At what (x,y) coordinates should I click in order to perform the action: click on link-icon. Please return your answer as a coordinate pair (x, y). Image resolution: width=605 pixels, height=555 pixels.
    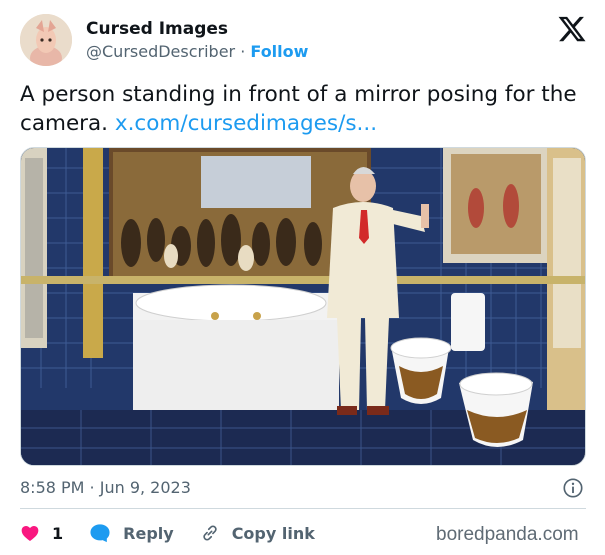
    Looking at the image, I should click on (210, 533).